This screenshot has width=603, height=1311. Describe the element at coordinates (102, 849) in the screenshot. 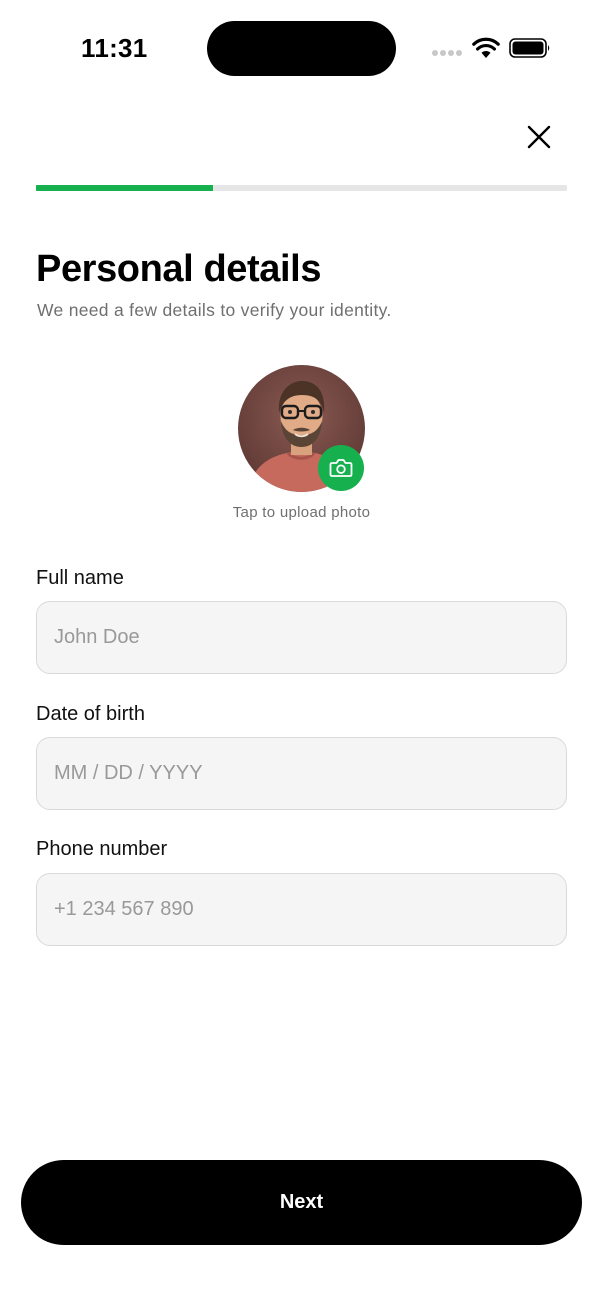

I see `phone-number-label: Phone number` at that location.